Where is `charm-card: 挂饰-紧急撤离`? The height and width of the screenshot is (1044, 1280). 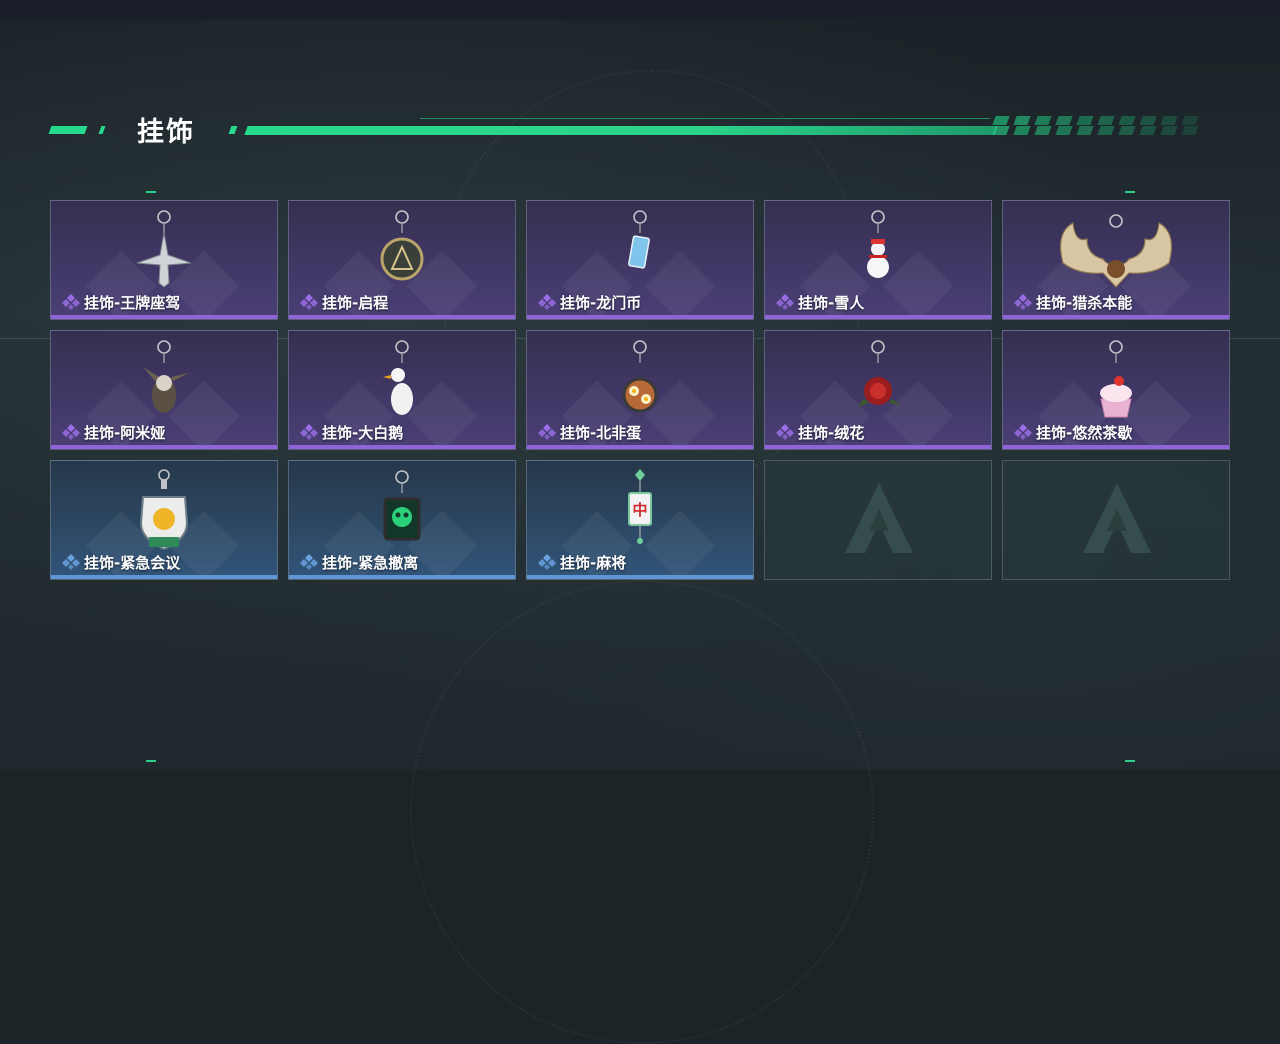
charm-card: 挂饰-紧急撤离 is located at coordinates (402, 520).